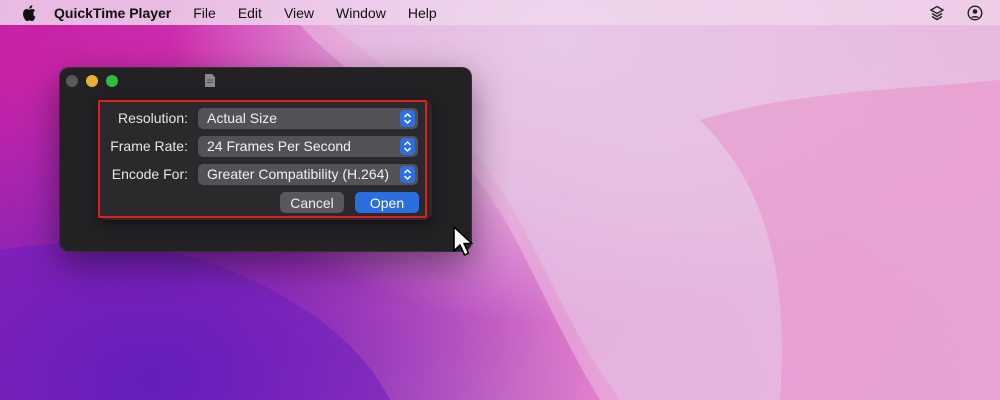 The height and width of the screenshot is (400, 1000). What do you see at coordinates (250, 13) in the screenshot?
I see `menu-edit: Edit` at bounding box center [250, 13].